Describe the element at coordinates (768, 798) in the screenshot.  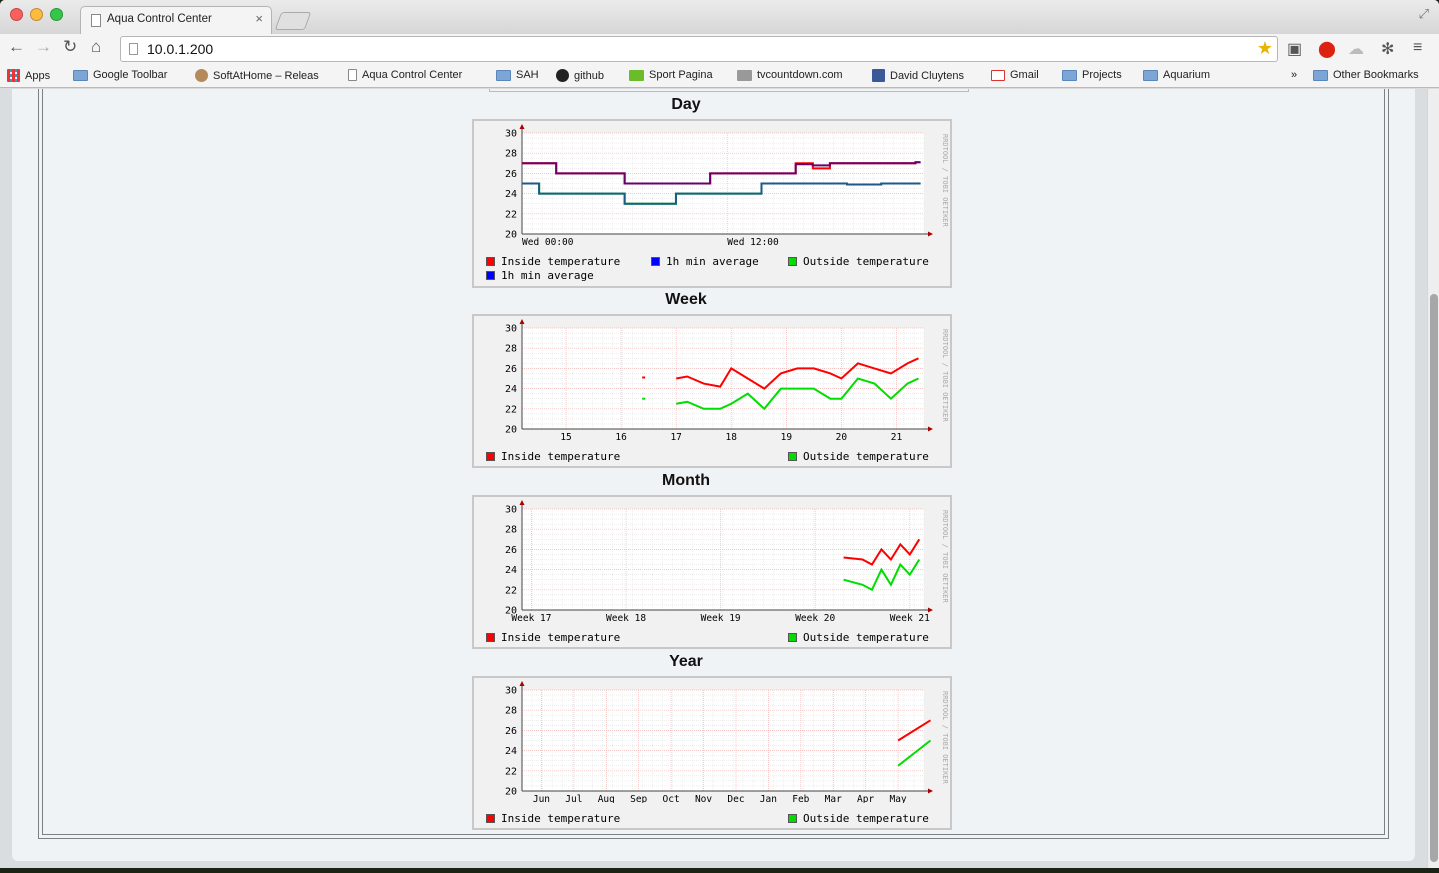
I see `x-tick-label: Jan` at that location.